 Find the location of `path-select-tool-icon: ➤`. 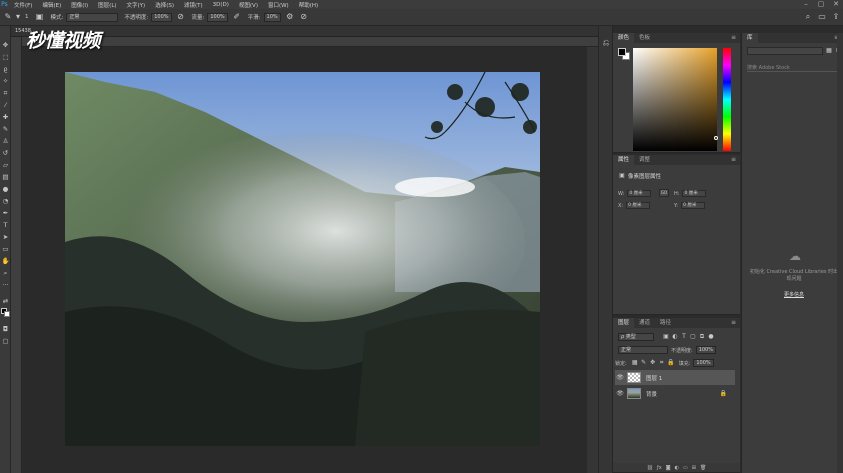

path-select-tool-icon: ➤ is located at coordinates (5, 237).